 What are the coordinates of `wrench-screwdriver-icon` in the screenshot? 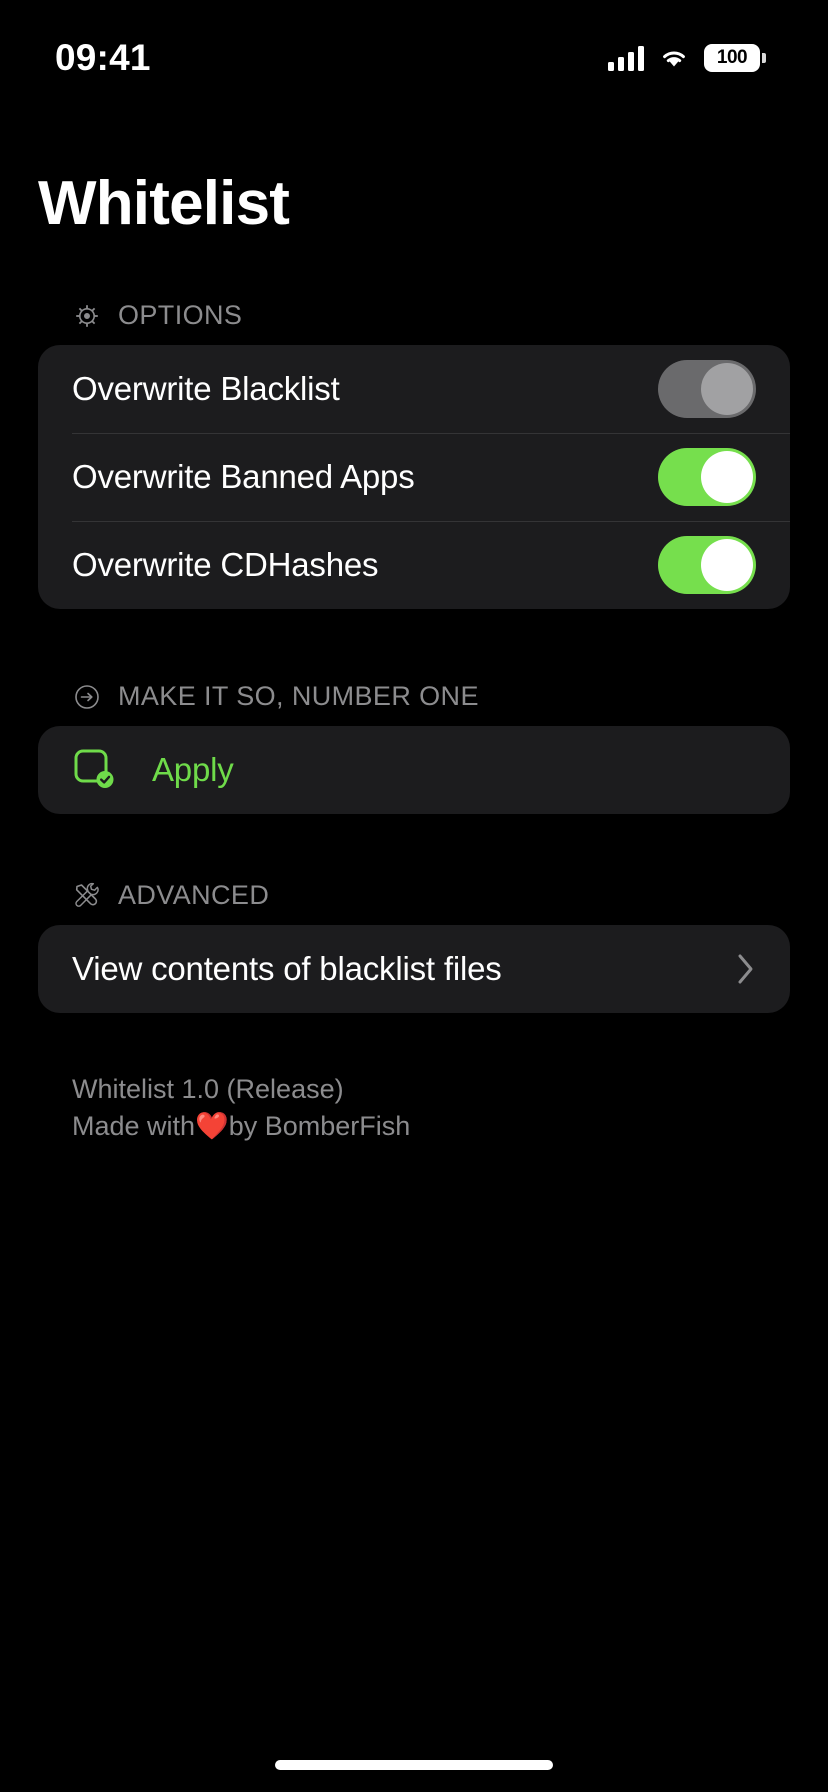 It's located at (87, 894).